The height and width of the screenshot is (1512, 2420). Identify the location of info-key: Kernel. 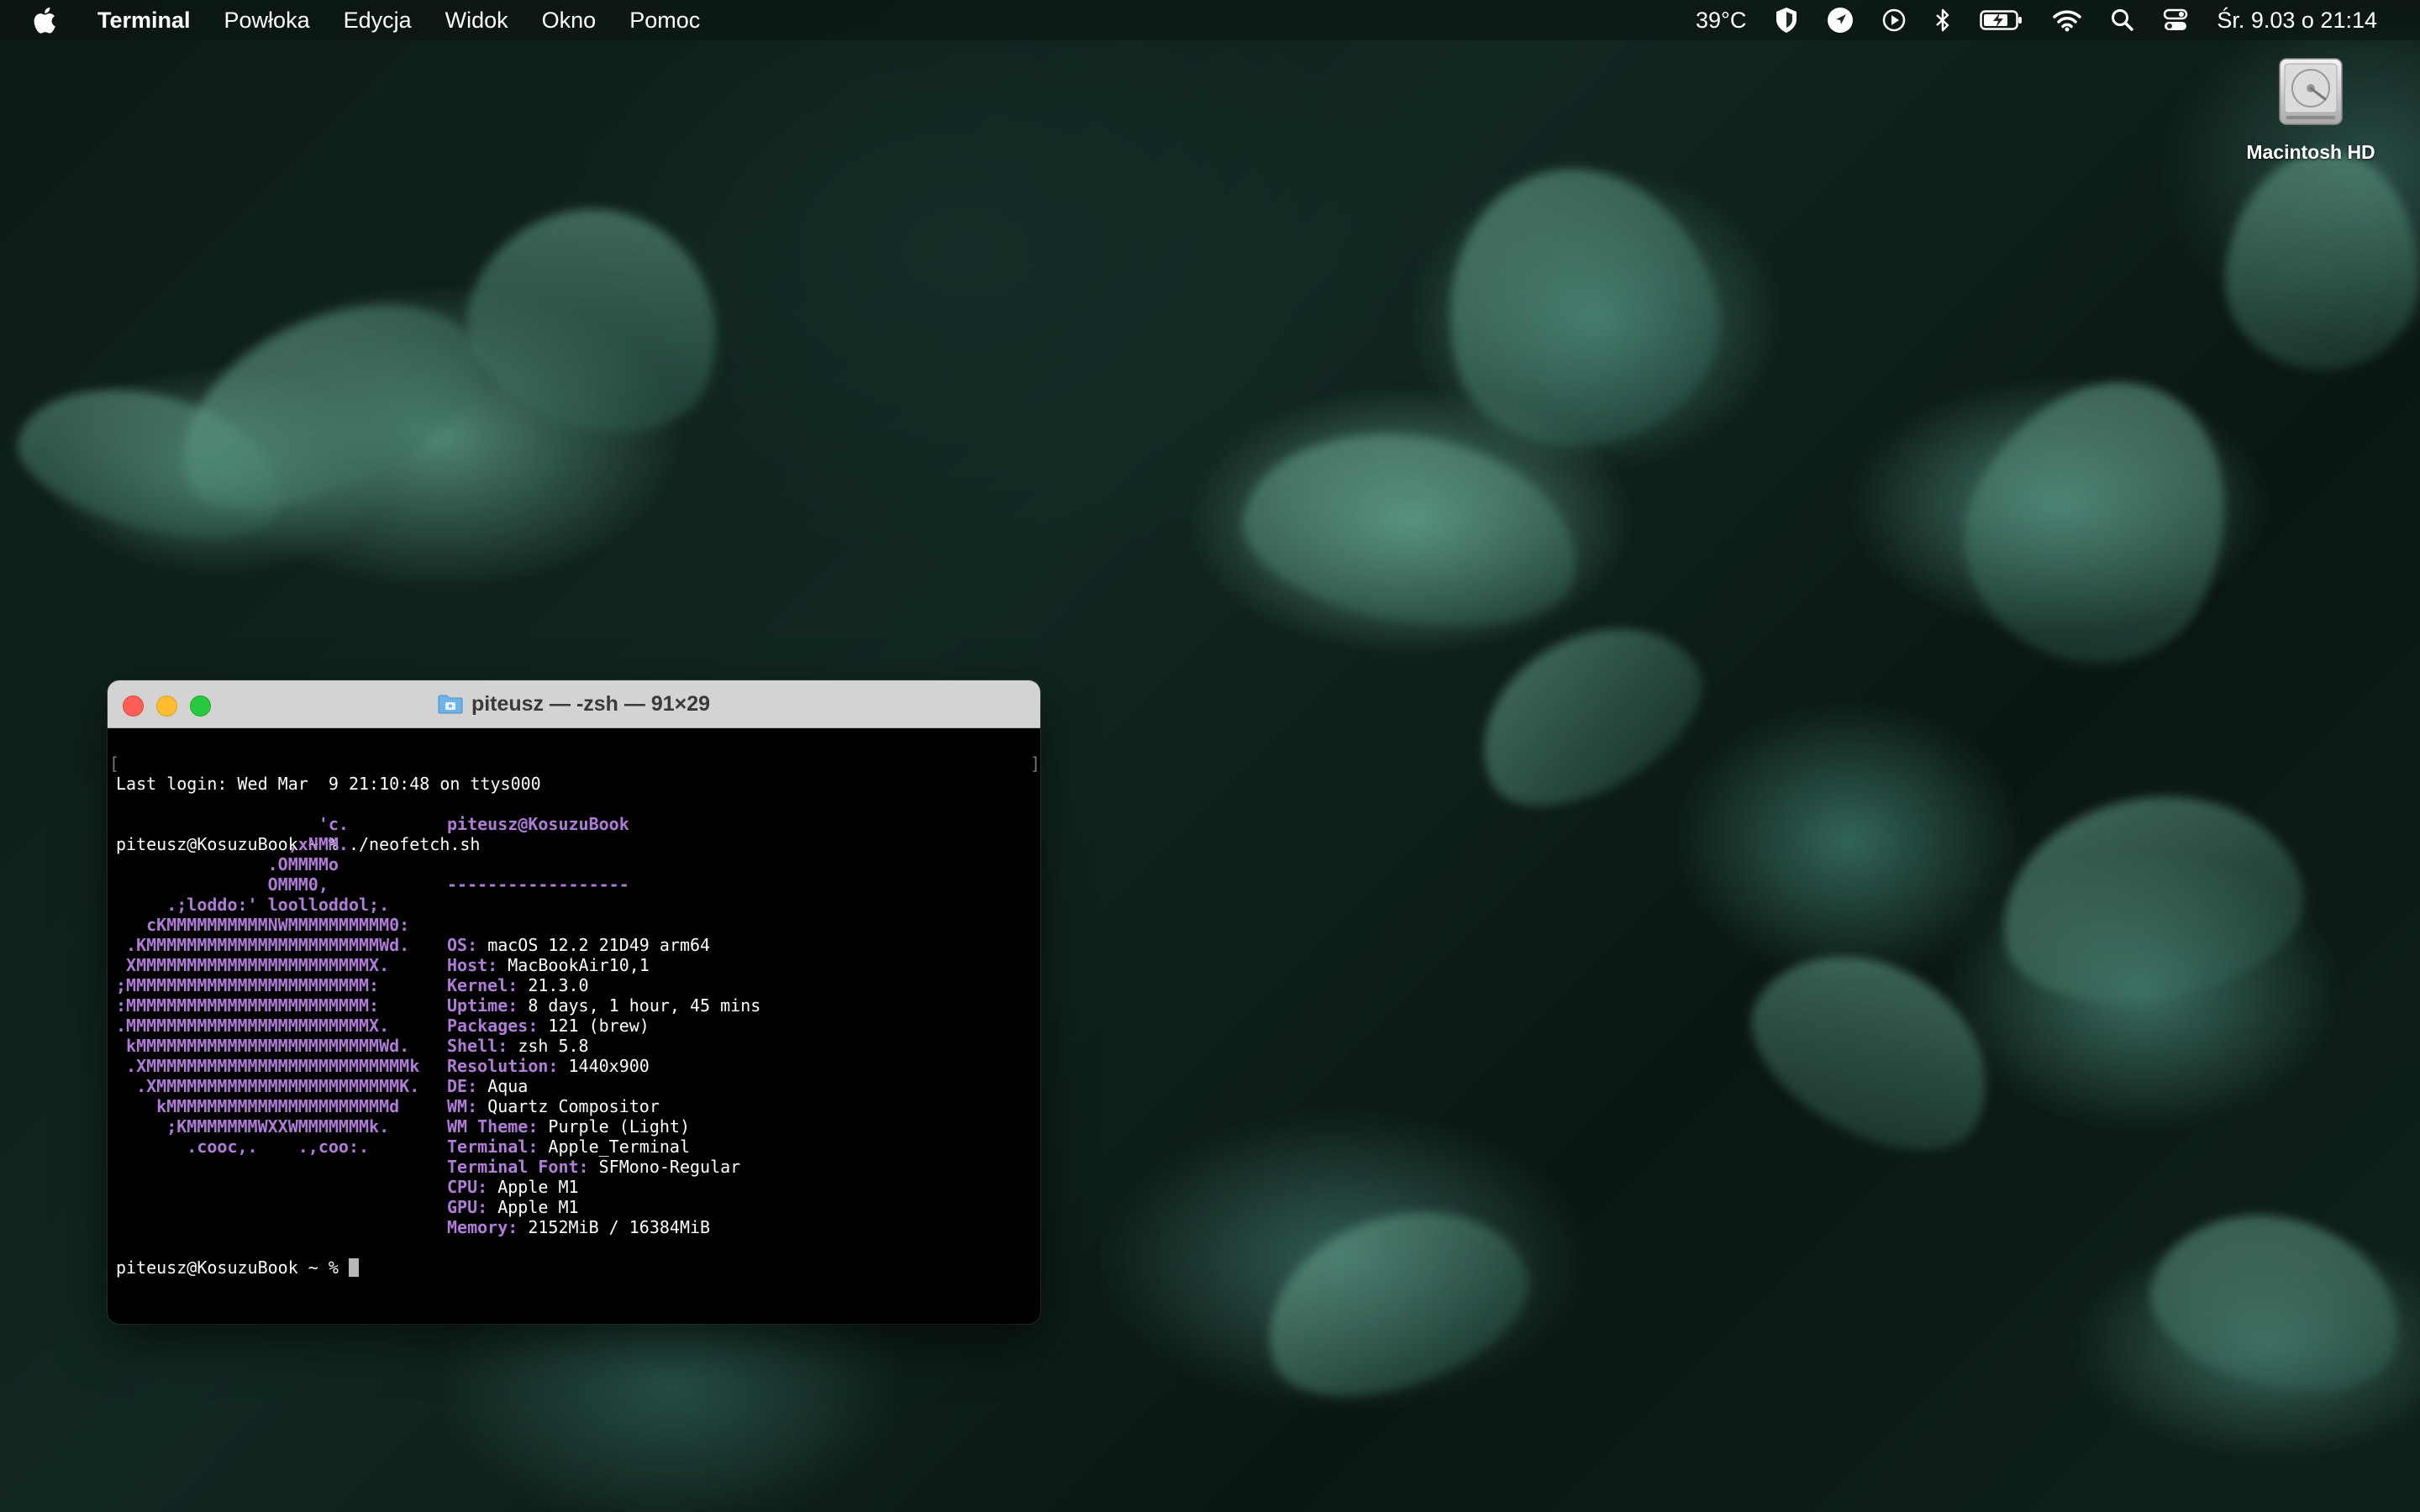
(478, 985).